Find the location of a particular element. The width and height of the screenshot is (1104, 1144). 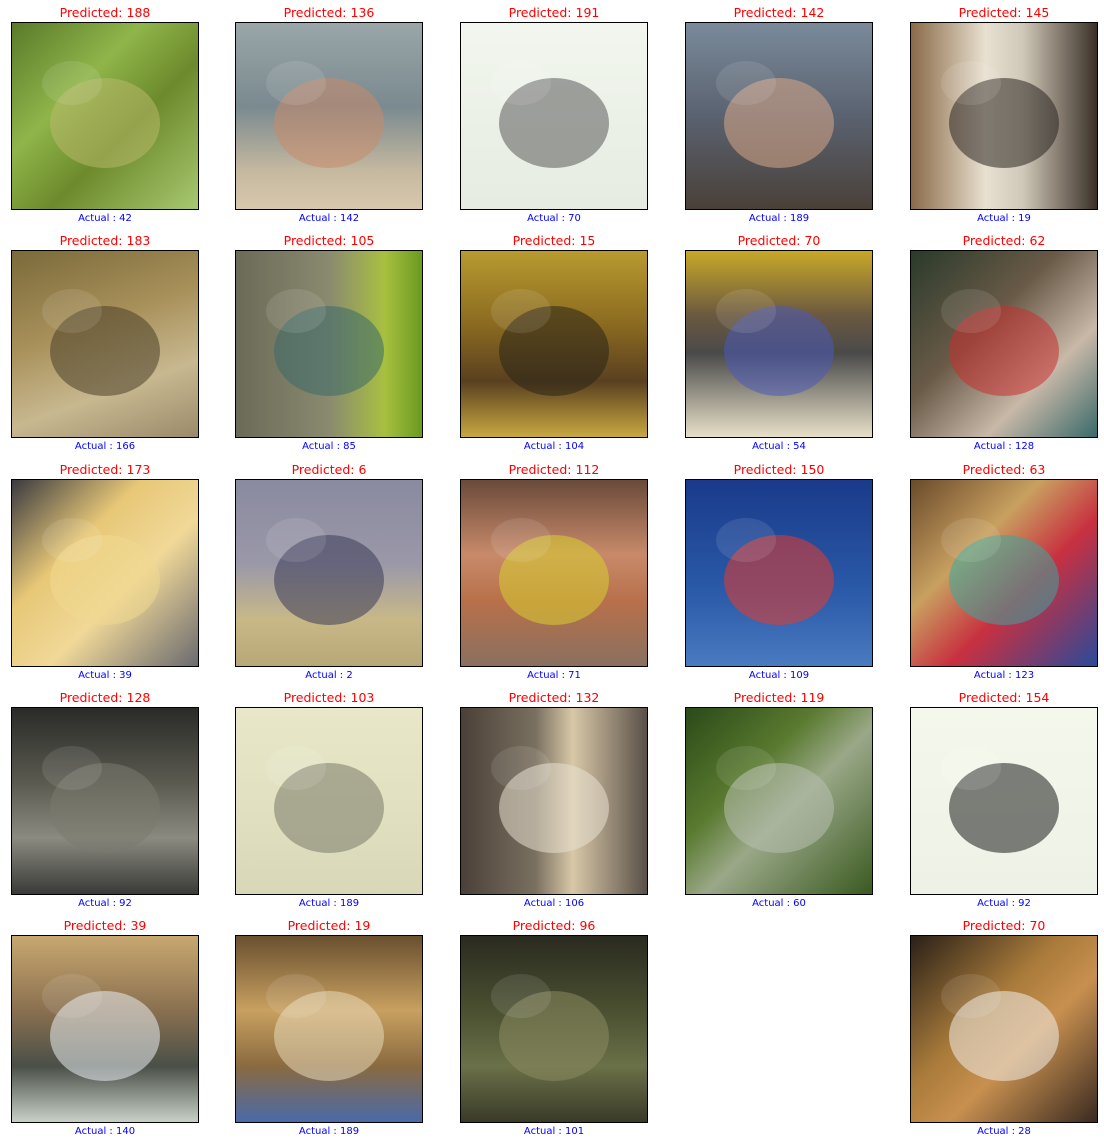

prediction-panel: Predicted: 191 Actual : 70 is located at coordinates (561, 114).